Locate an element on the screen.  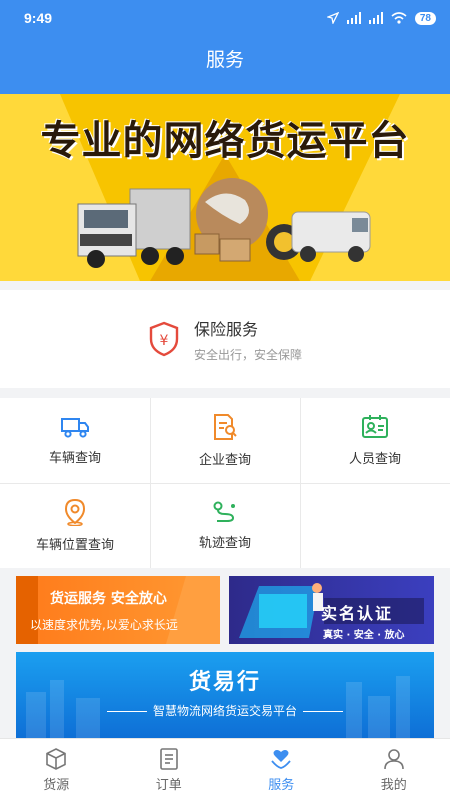
tab-mine: 我的 is located at coordinates (394, 769).